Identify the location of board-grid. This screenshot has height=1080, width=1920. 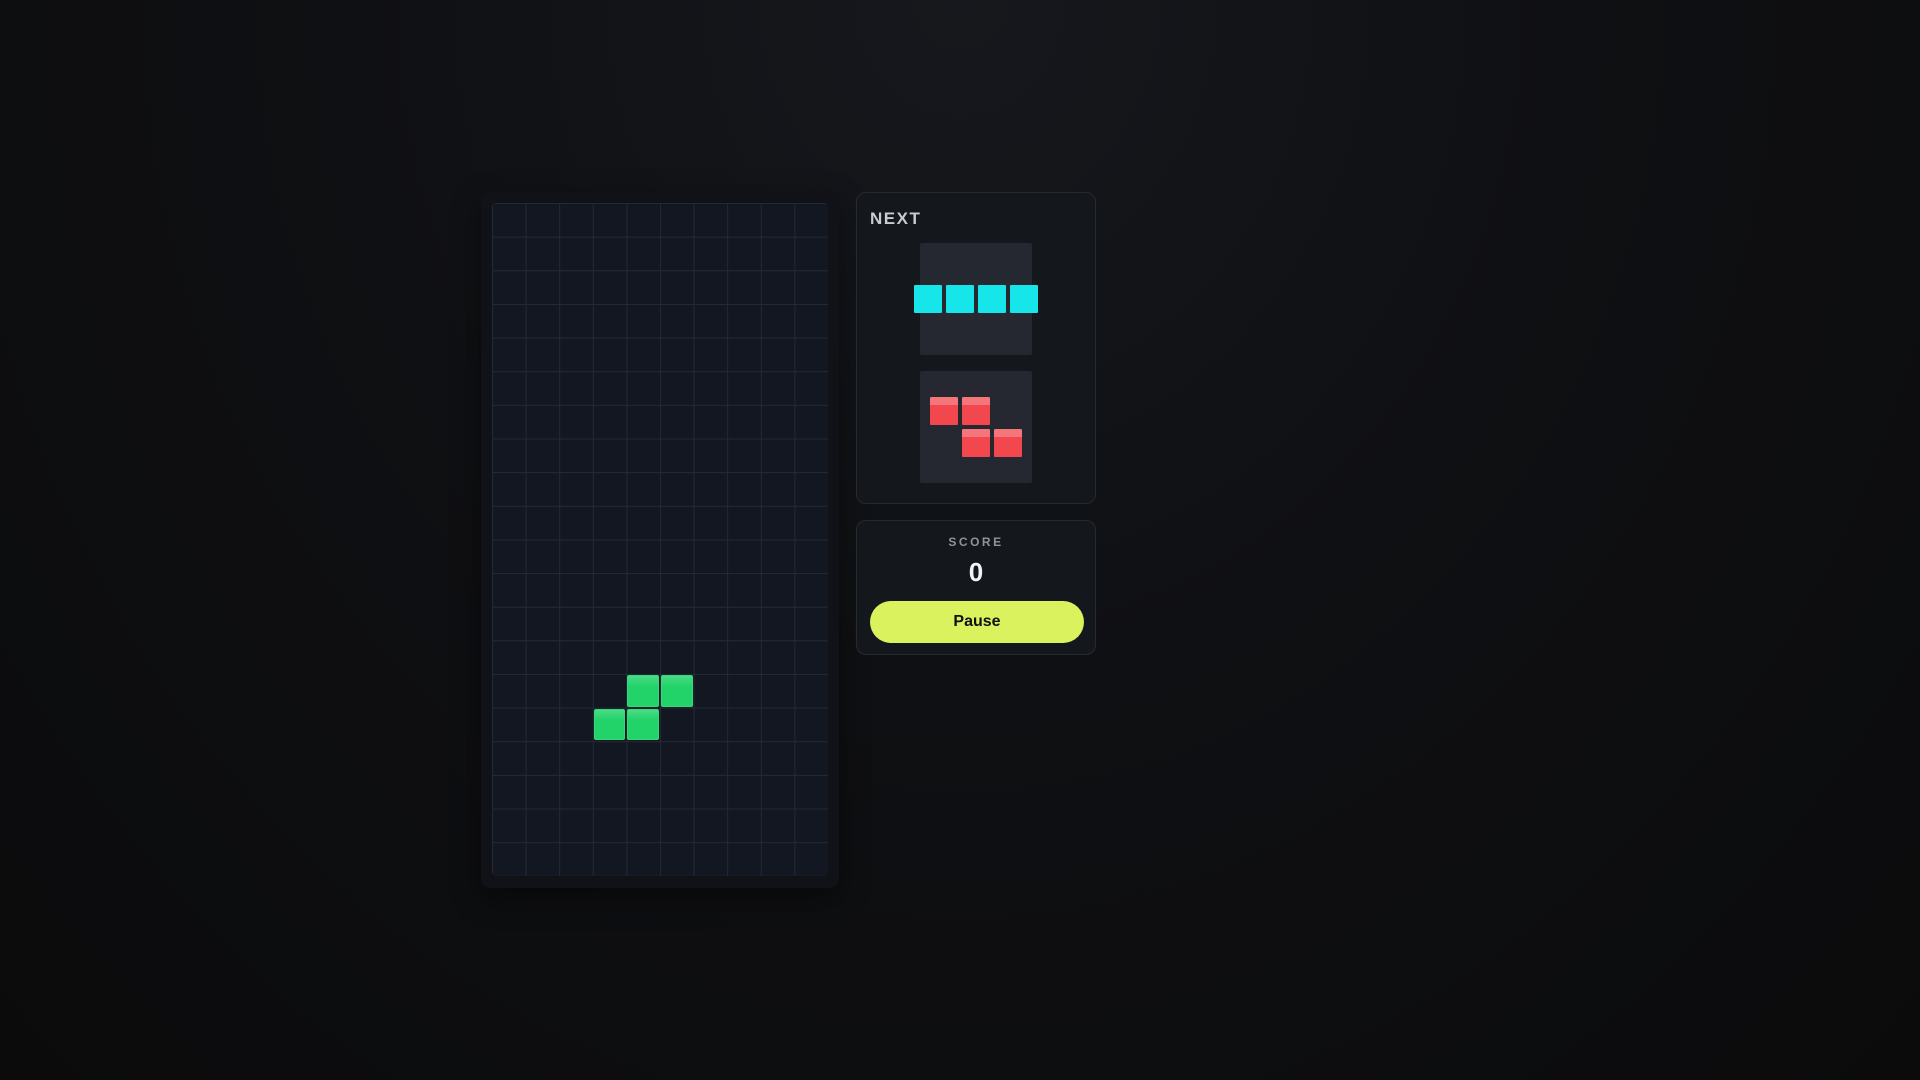
(660, 539).